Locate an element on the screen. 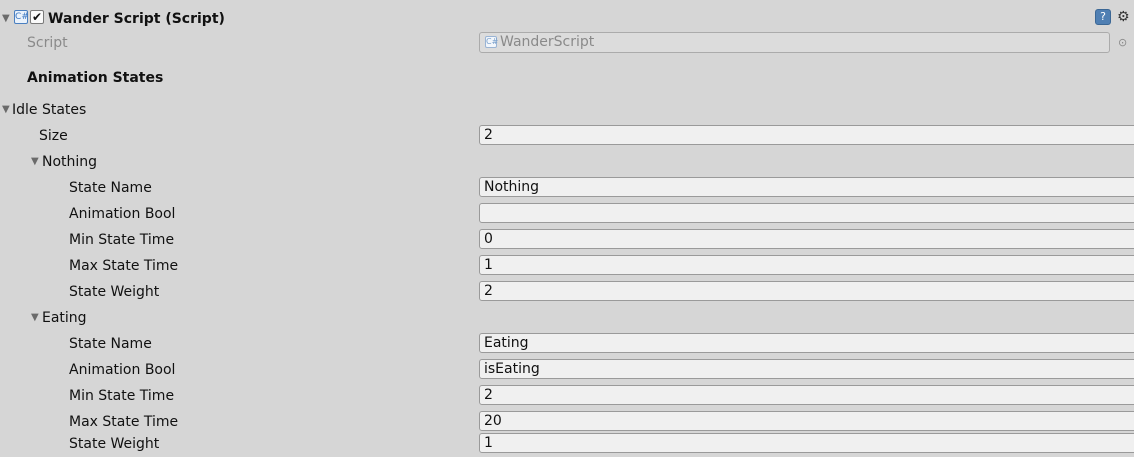 The height and width of the screenshot is (457, 1134). state-field-row: Max State Time 1 is located at coordinates (567, 266).